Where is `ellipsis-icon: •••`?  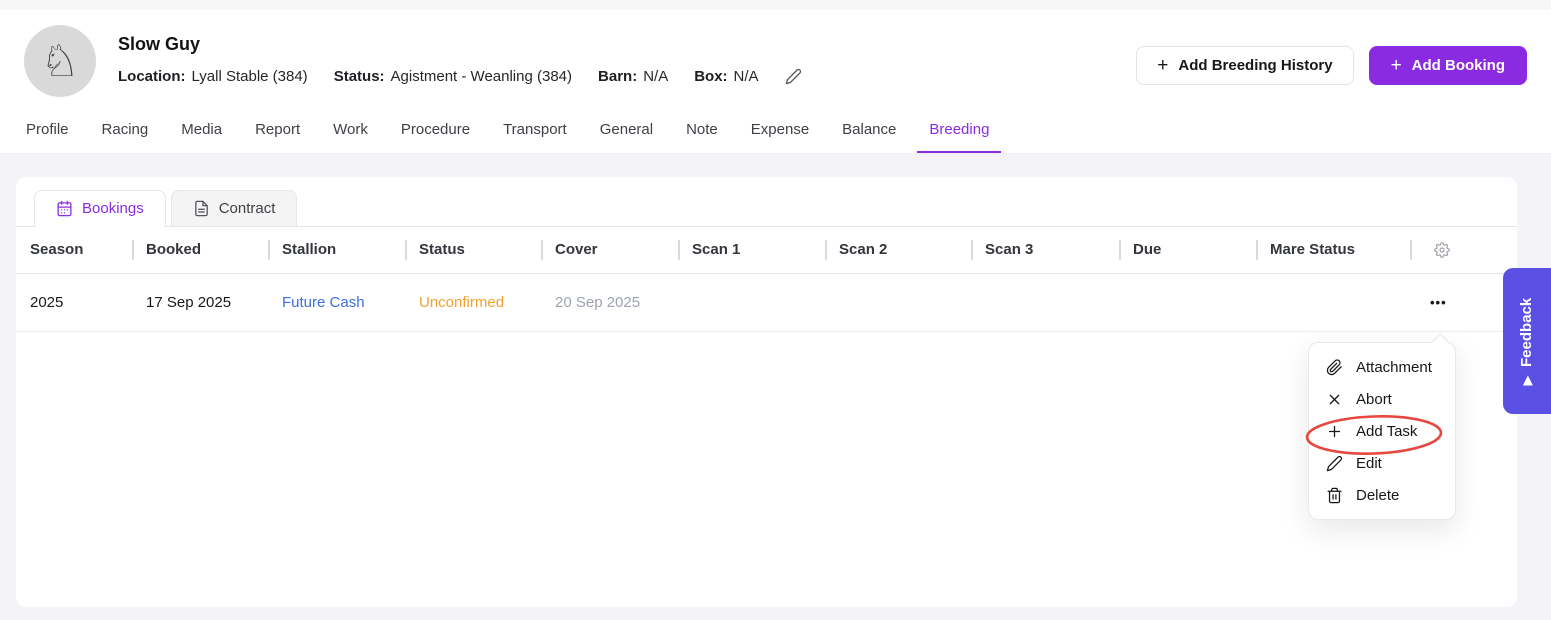 ellipsis-icon: ••• is located at coordinates (1438, 302).